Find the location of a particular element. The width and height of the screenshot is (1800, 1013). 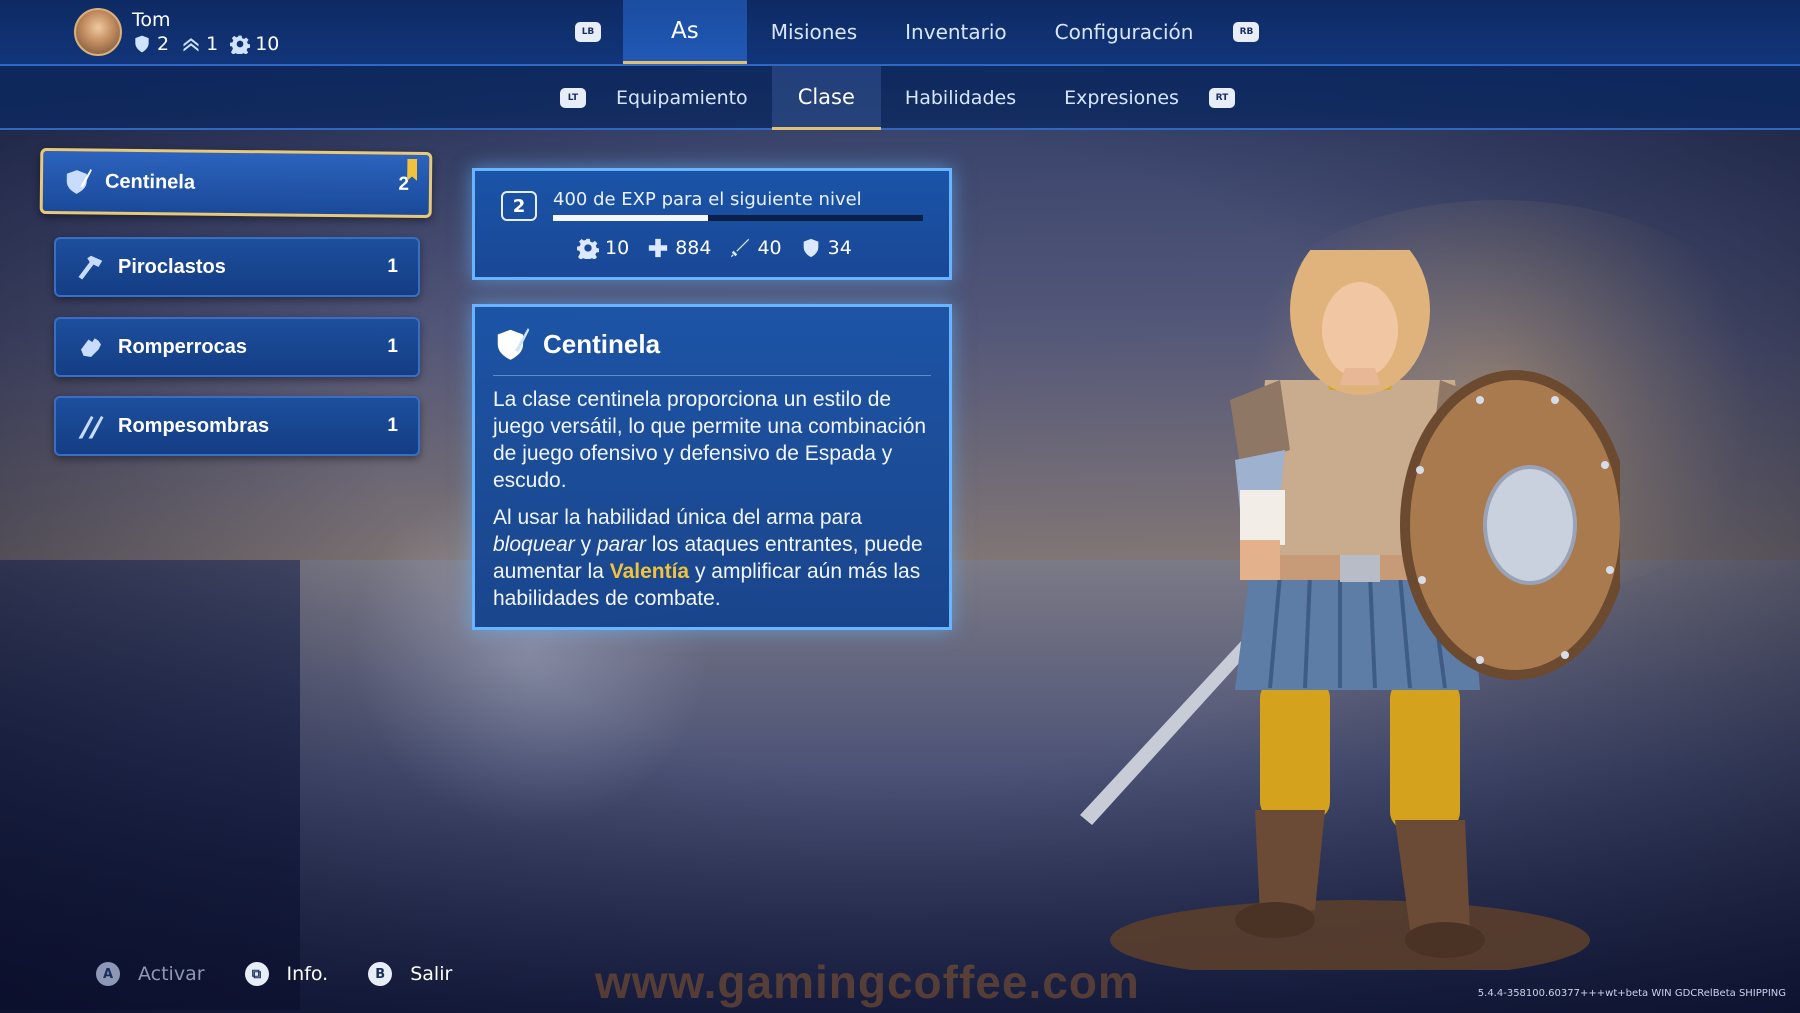

valentia-keyword: Valentía is located at coordinates (649, 571).